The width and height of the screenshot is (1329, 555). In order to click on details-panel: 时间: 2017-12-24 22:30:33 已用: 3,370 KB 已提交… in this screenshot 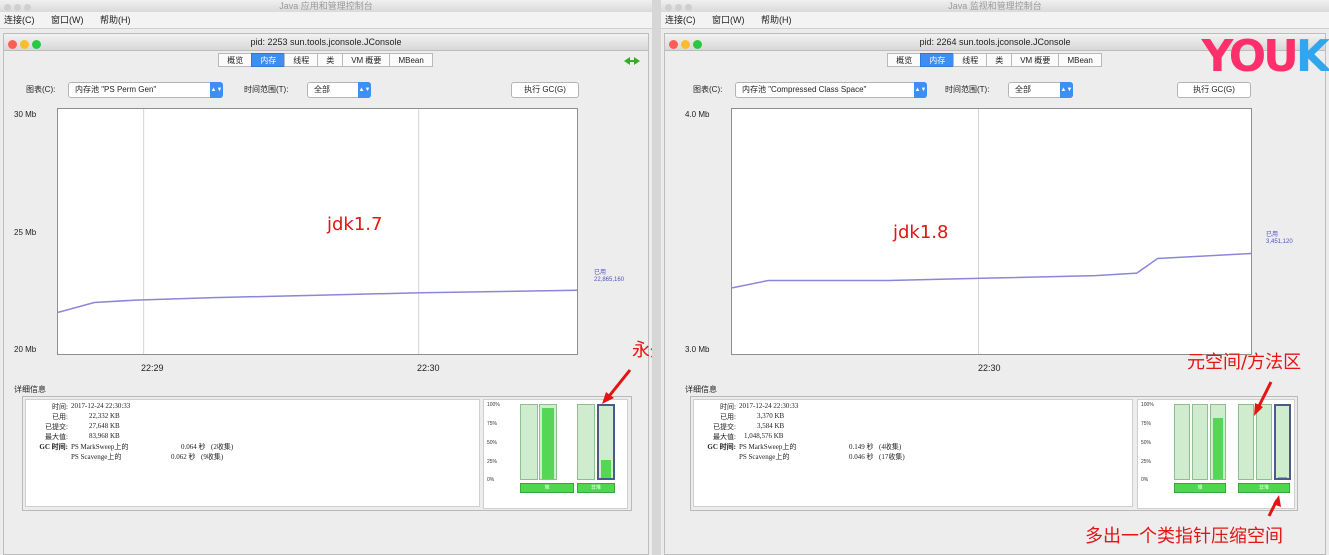, I will do `click(994, 453)`.